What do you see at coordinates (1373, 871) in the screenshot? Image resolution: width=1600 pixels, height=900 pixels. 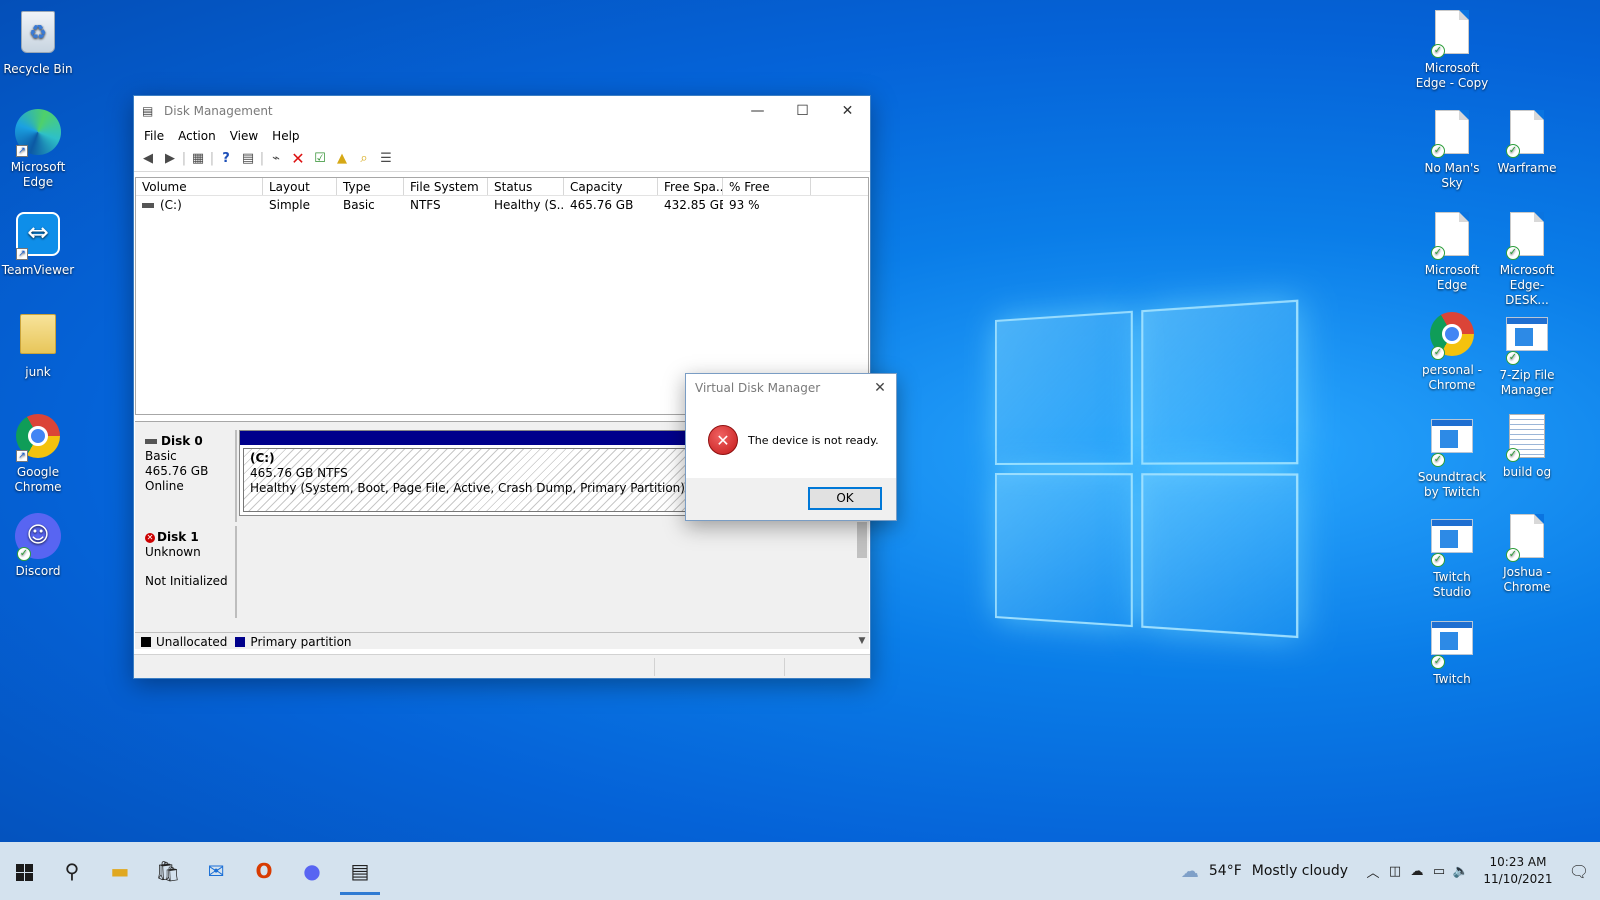 I see `show-hidden-icons-chevron-icon: ︿` at bounding box center [1373, 871].